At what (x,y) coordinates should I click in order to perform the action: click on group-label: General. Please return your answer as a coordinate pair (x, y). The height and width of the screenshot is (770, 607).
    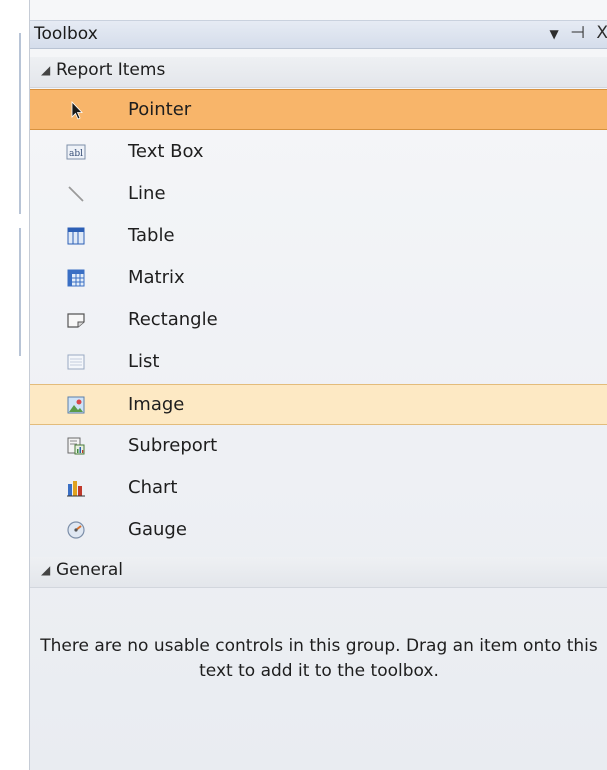
    Looking at the image, I should click on (89, 570).